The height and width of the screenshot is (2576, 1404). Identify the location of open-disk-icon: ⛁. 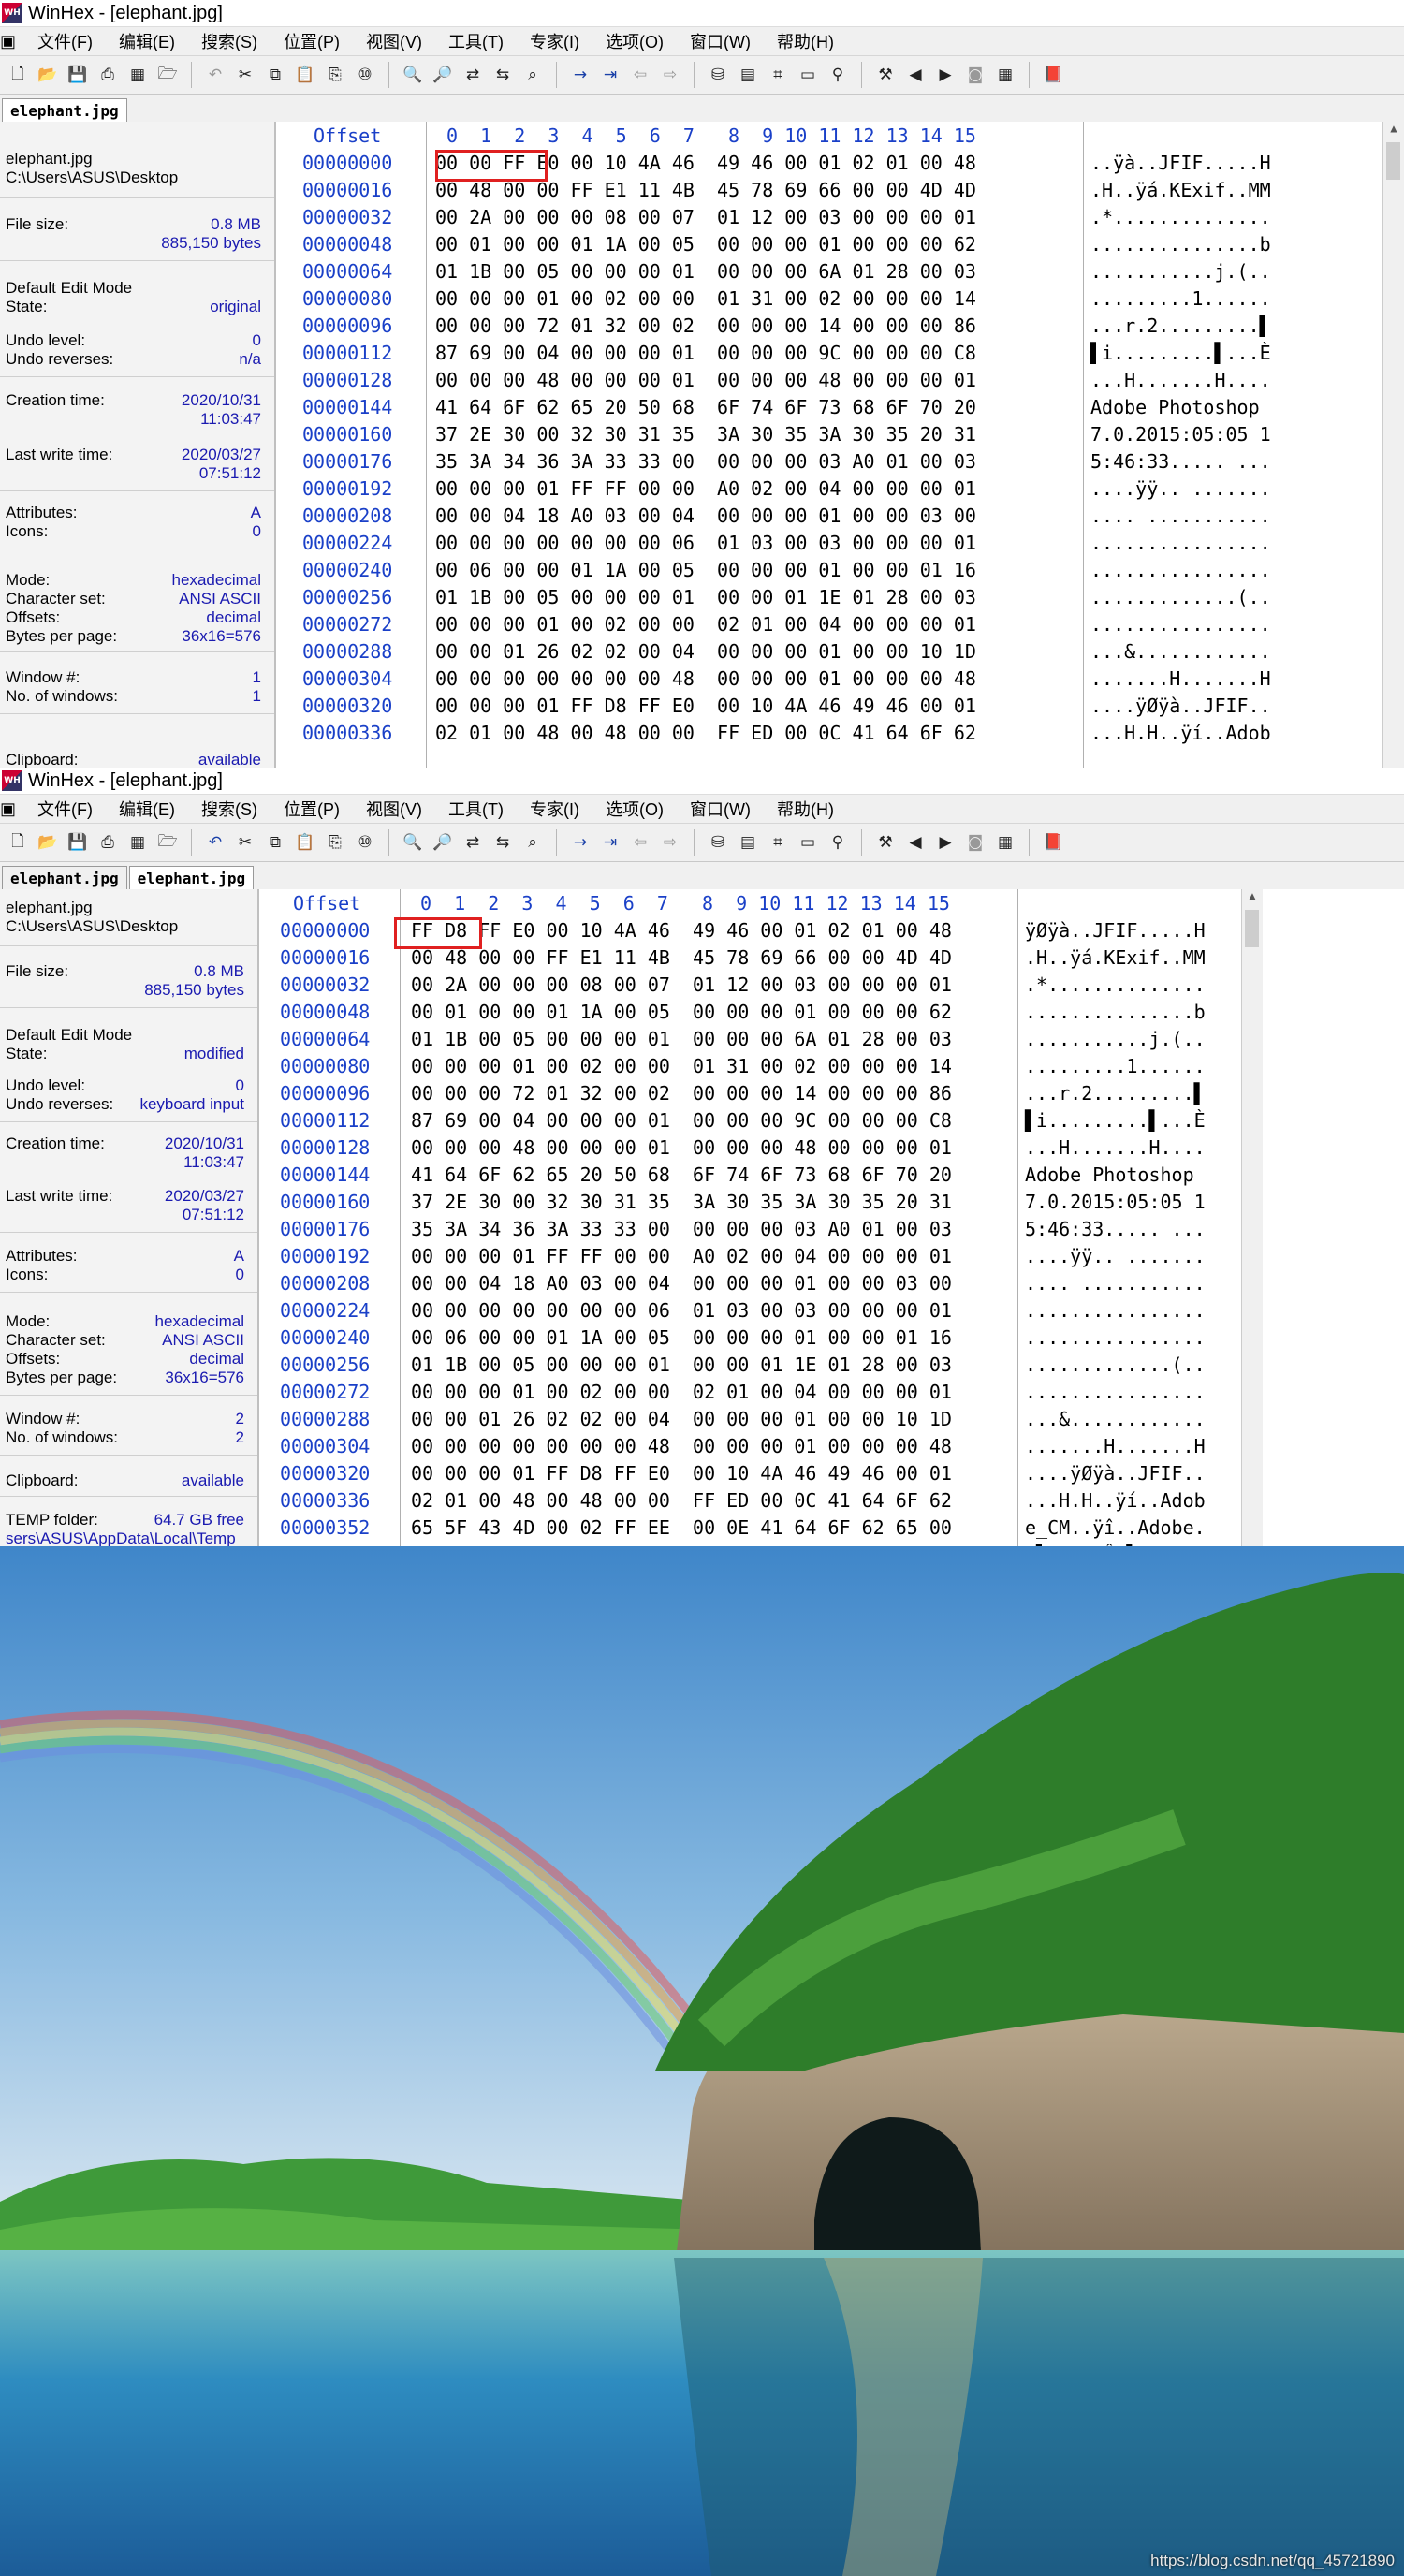
(718, 842).